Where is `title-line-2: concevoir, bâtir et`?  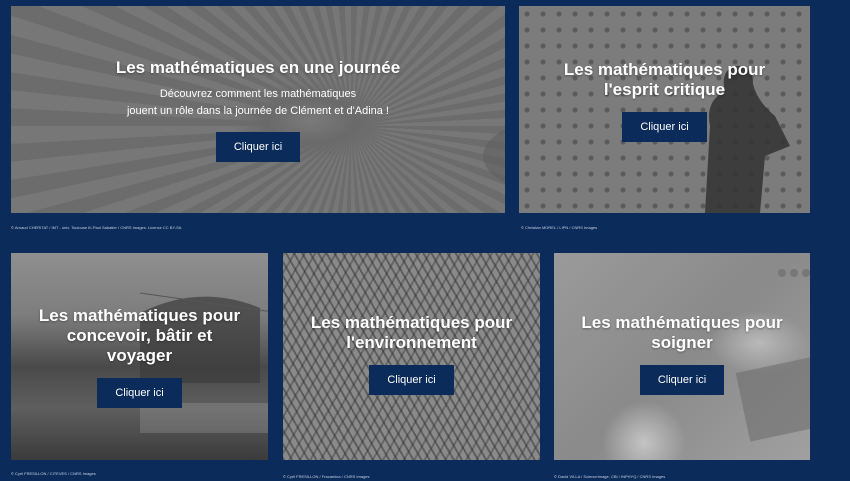 title-line-2: concevoir, bâtir et is located at coordinates (139, 335).